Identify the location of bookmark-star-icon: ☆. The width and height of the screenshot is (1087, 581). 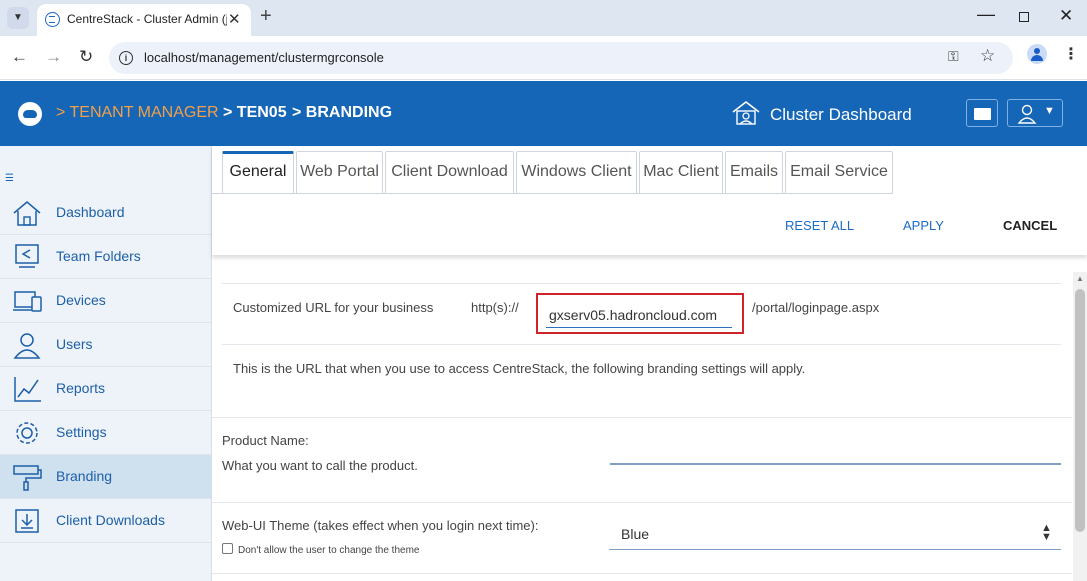
(987, 56).